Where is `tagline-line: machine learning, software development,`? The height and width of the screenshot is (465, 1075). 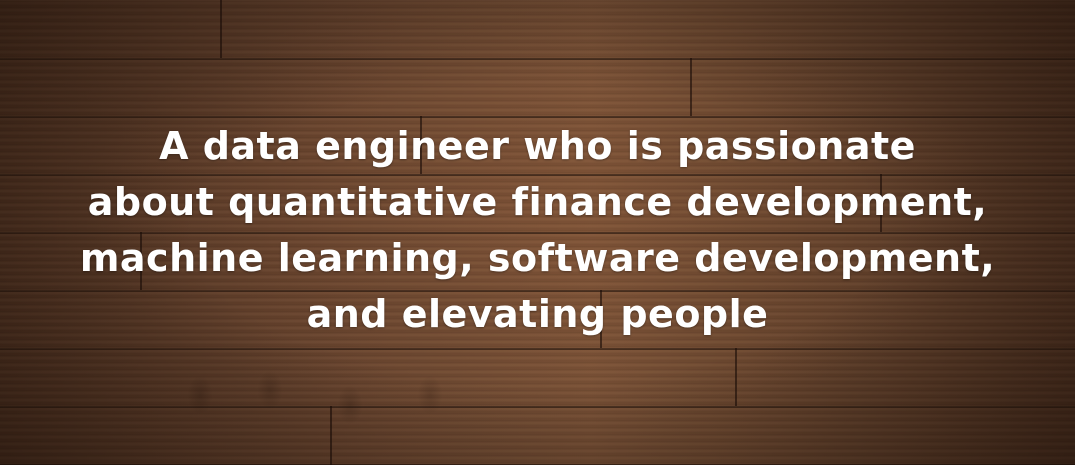
tagline-line: machine learning, software development, is located at coordinates (537, 258).